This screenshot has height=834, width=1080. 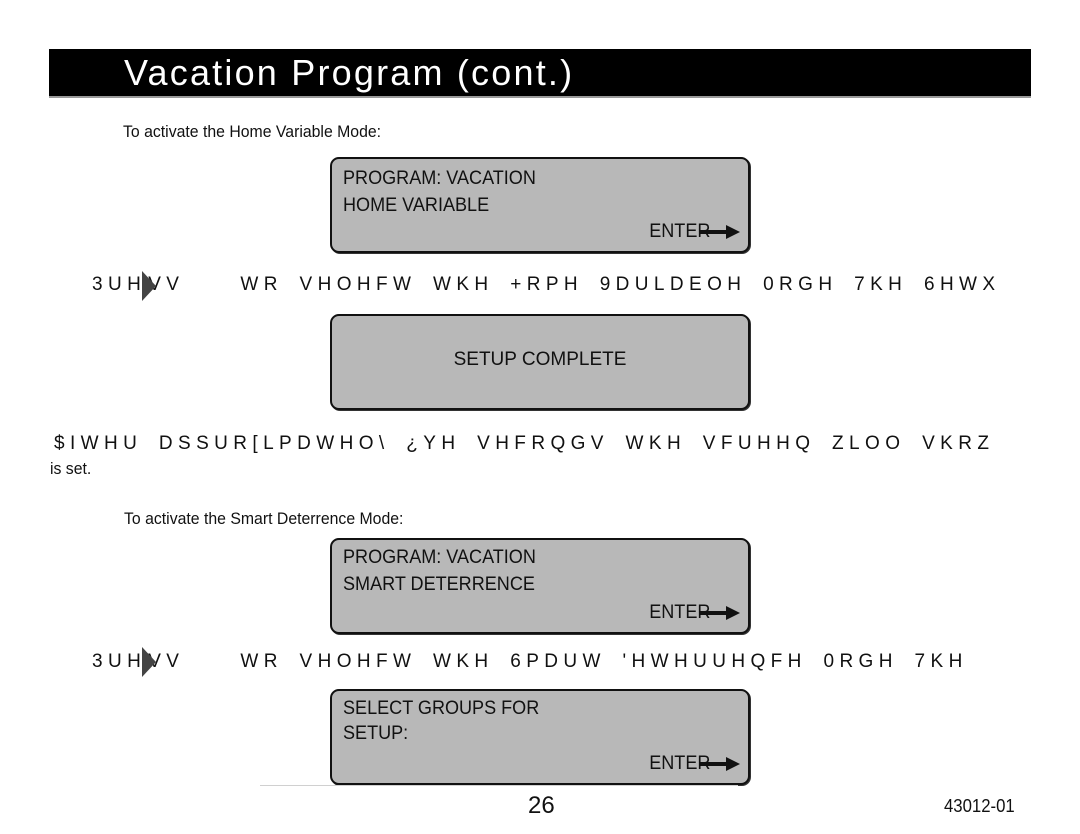 I want to click on lcd-line-1: SETUP COMPLETE, so click(x=540, y=359).